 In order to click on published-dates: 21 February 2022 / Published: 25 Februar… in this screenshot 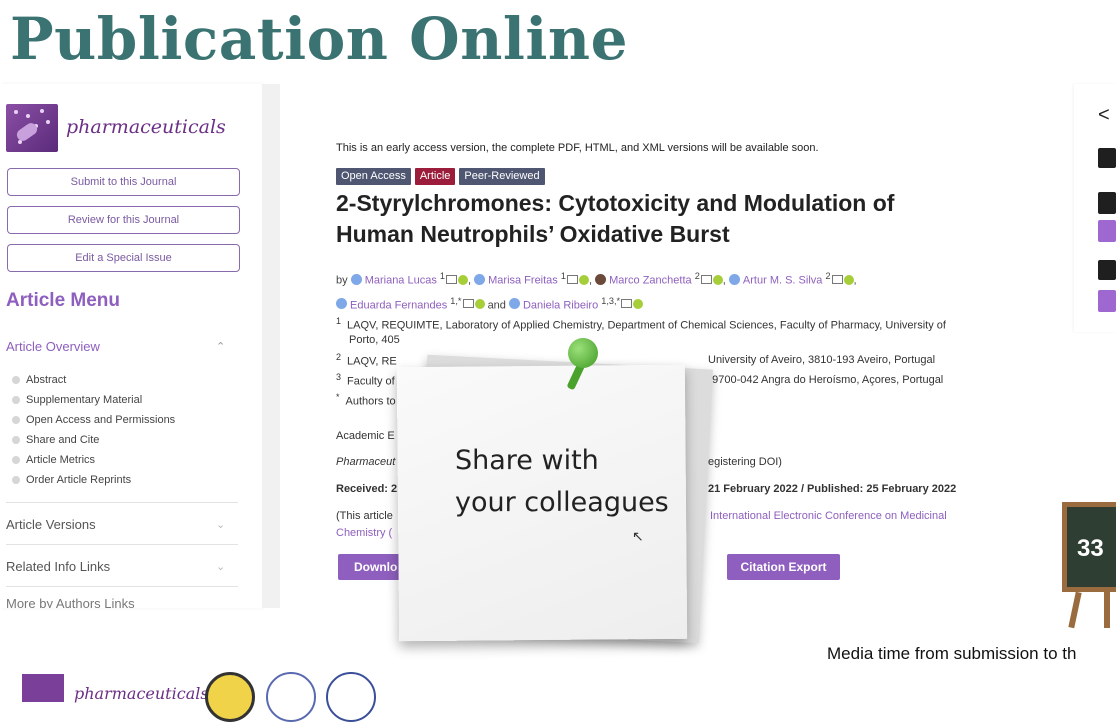, I will do `click(832, 489)`.